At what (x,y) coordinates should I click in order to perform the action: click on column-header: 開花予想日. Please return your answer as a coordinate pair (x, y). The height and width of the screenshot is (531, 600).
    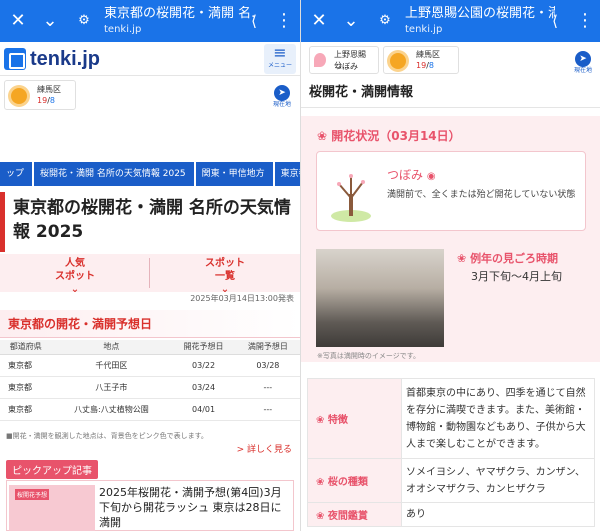
    Looking at the image, I should click on (203, 347).